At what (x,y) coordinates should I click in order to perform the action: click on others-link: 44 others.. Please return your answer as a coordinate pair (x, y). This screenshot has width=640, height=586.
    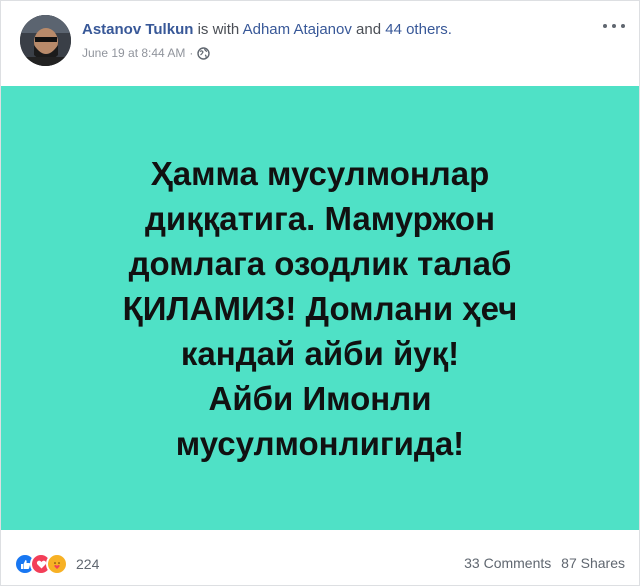
    Looking at the image, I should click on (418, 29).